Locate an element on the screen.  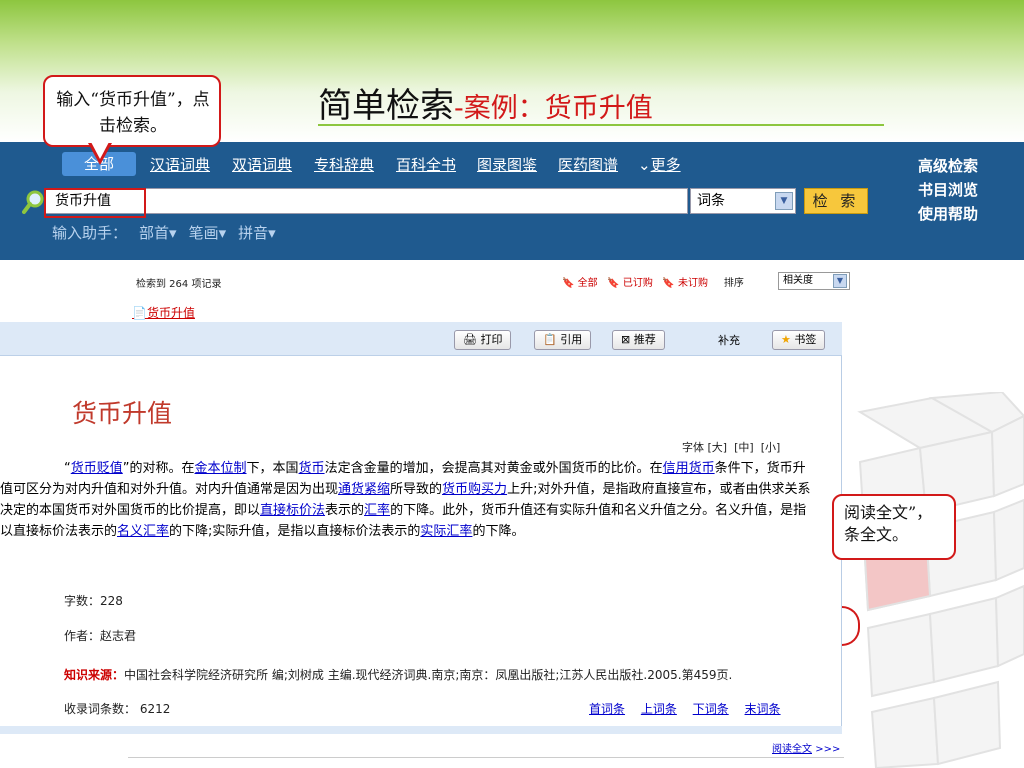
unpurchased-filter: 🔖 未订购 is located at coordinates (685, 283).